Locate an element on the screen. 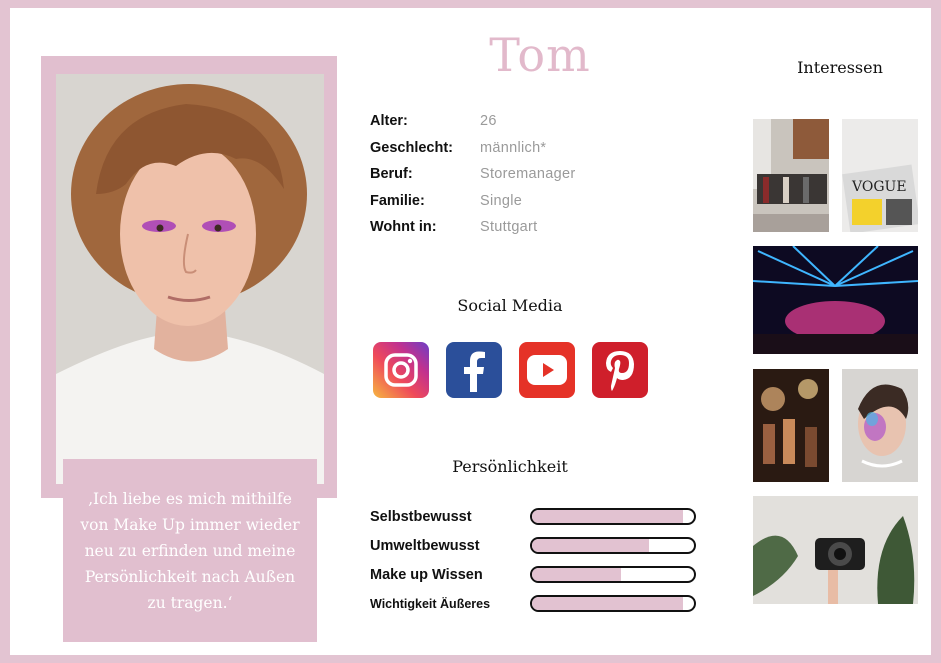 The width and height of the screenshot is (941, 663). social-media-title: Social Media is located at coordinates (510, 305).